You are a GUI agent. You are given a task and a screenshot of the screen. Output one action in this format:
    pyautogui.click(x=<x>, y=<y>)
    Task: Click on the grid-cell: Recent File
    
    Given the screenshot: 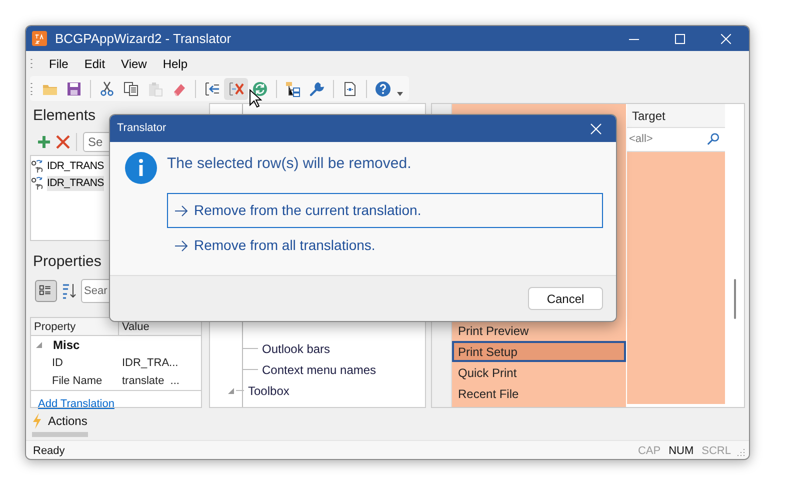 What is the action you would take?
    pyautogui.click(x=539, y=393)
    